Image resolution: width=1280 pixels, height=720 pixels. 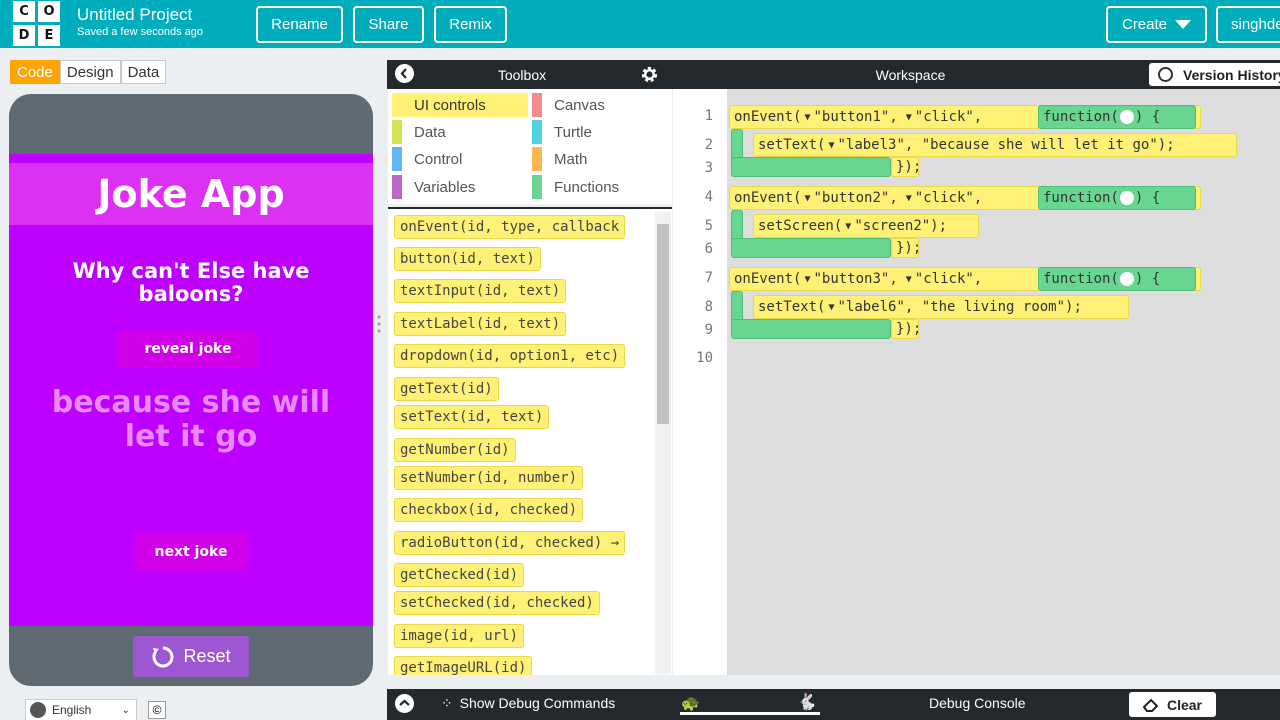 I want to click on call-args: "label3", "because she will let it go");, so click(x=1006, y=145).